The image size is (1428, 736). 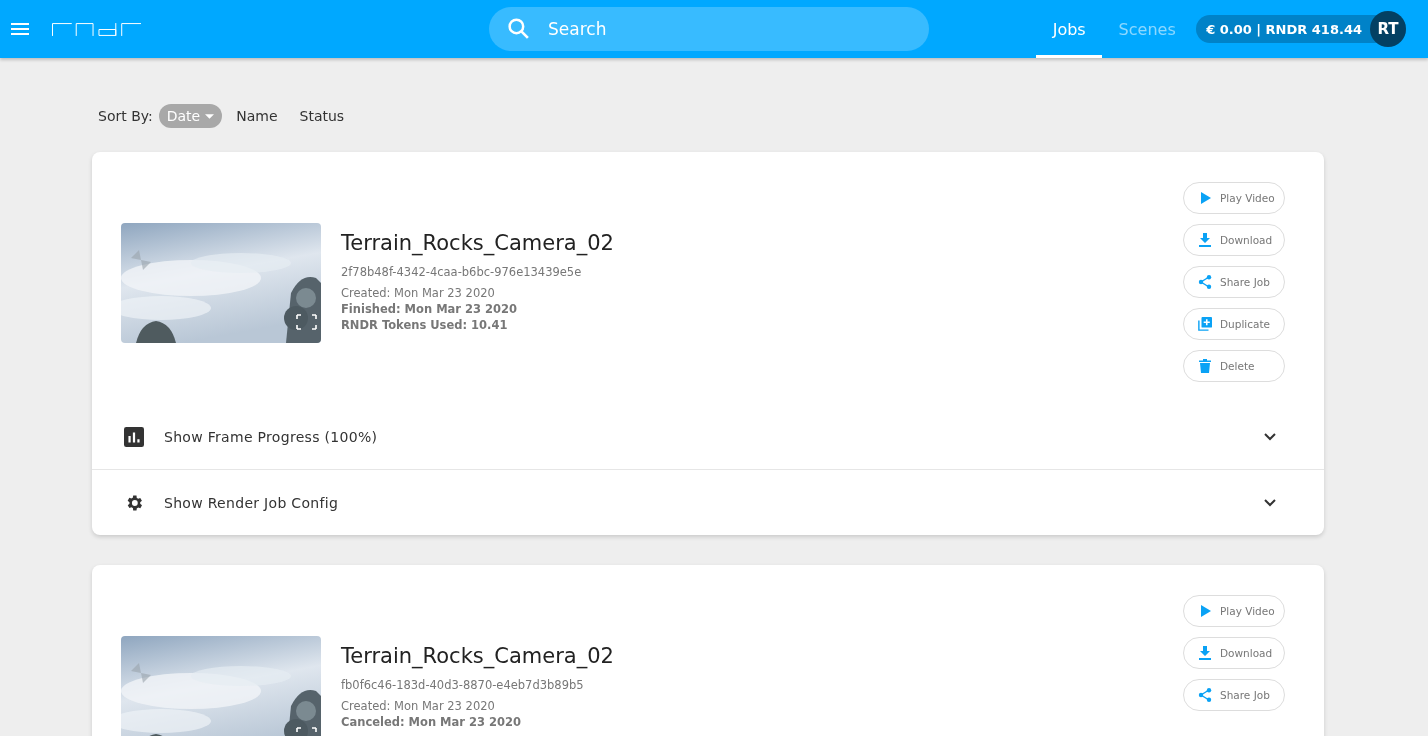 What do you see at coordinates (1234, 324) in the screenshot?
I see `action-button: Duplicate` at bounding box center [1234, 324].